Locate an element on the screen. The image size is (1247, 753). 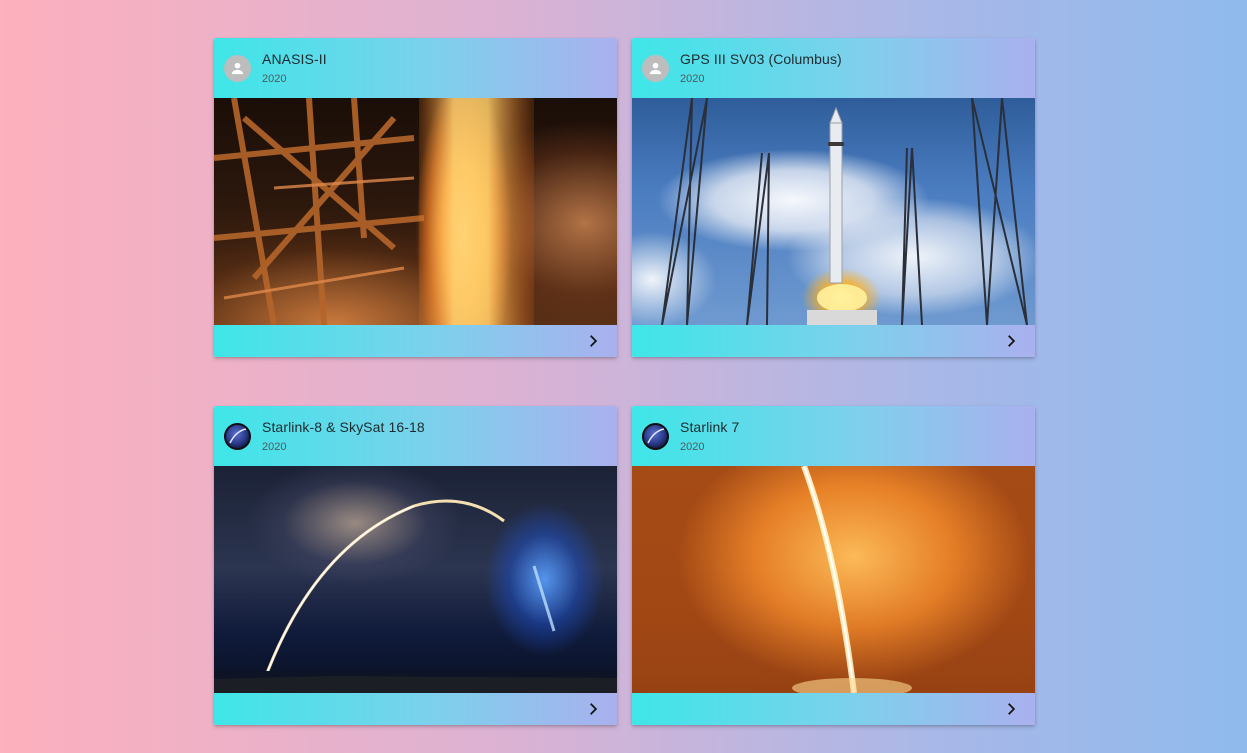
card-header: Starlink 7 2020 is located at coordinates (833, 436).